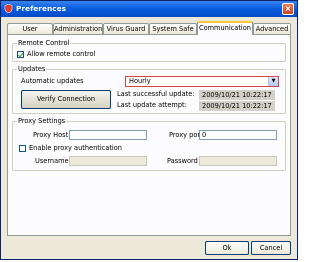 The width and height of the screenshot is (320, 262). What do you see at coordinates (52, 81) in the screenshot?
I see `automatic-updates-label: Automatic updates` at bounding box center [52, 81].